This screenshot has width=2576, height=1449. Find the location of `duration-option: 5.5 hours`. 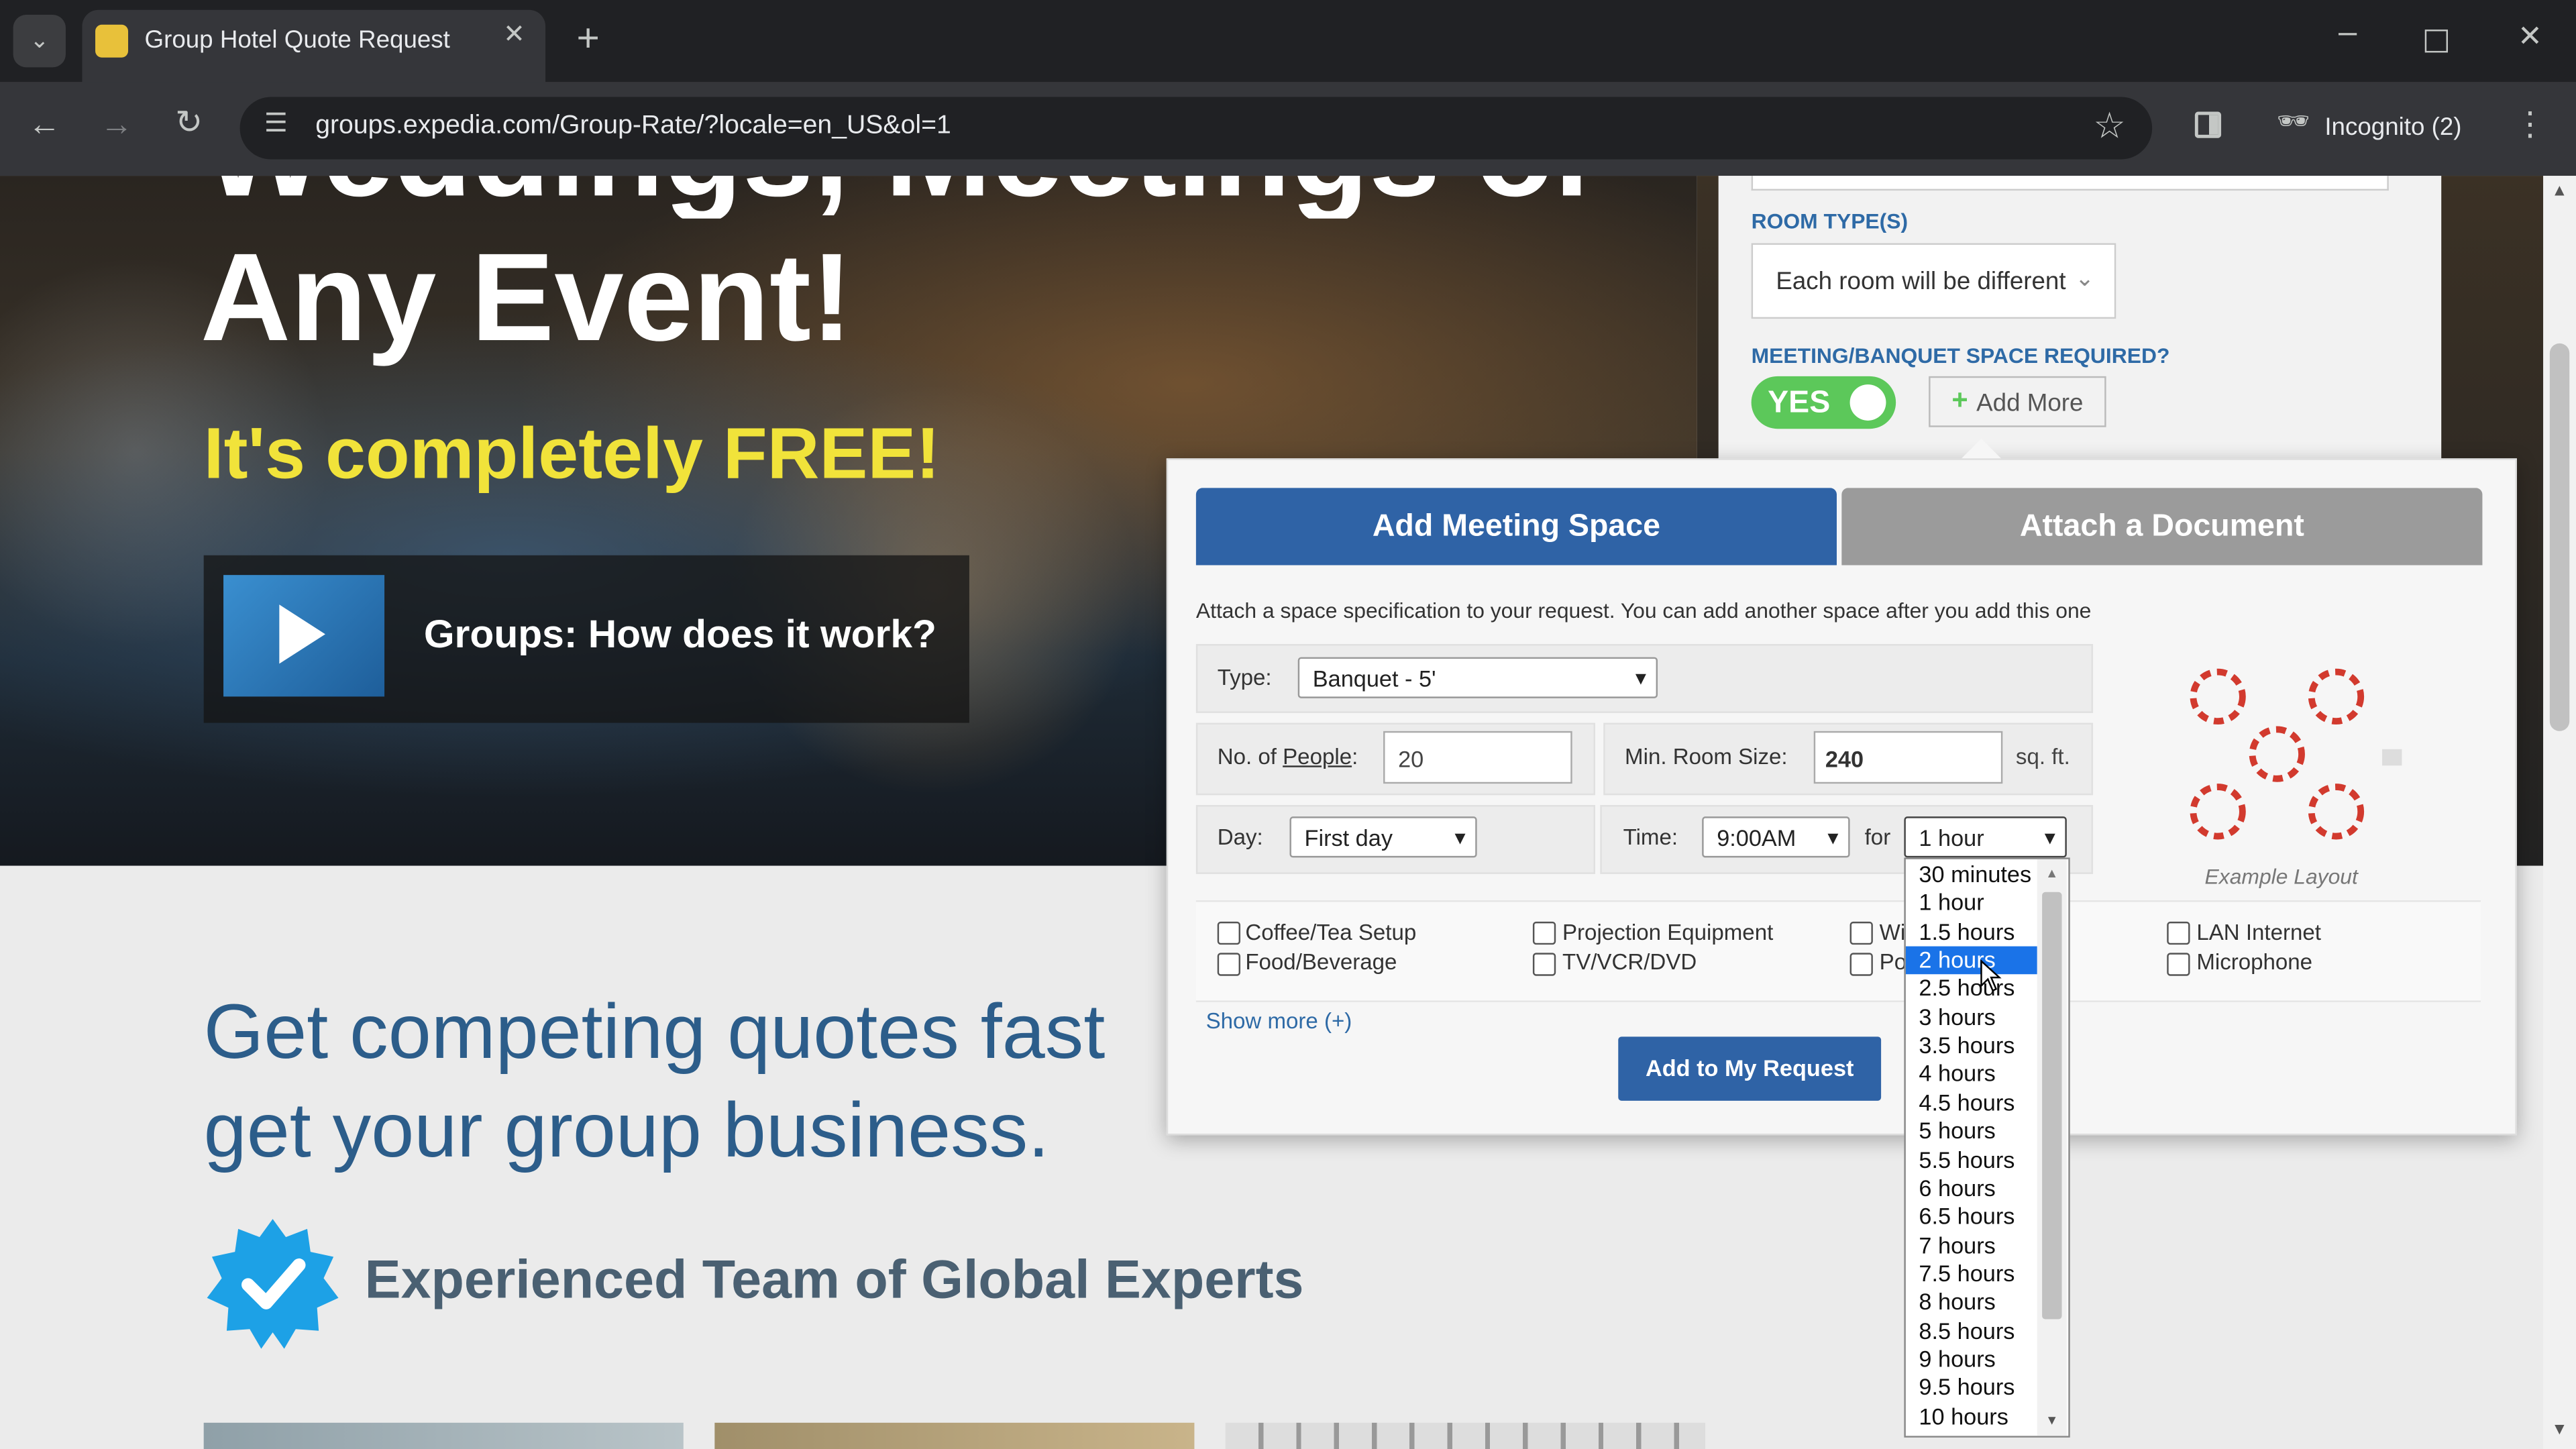

duration-option: 5.5 hours is located at coordinates (1971, 1160).